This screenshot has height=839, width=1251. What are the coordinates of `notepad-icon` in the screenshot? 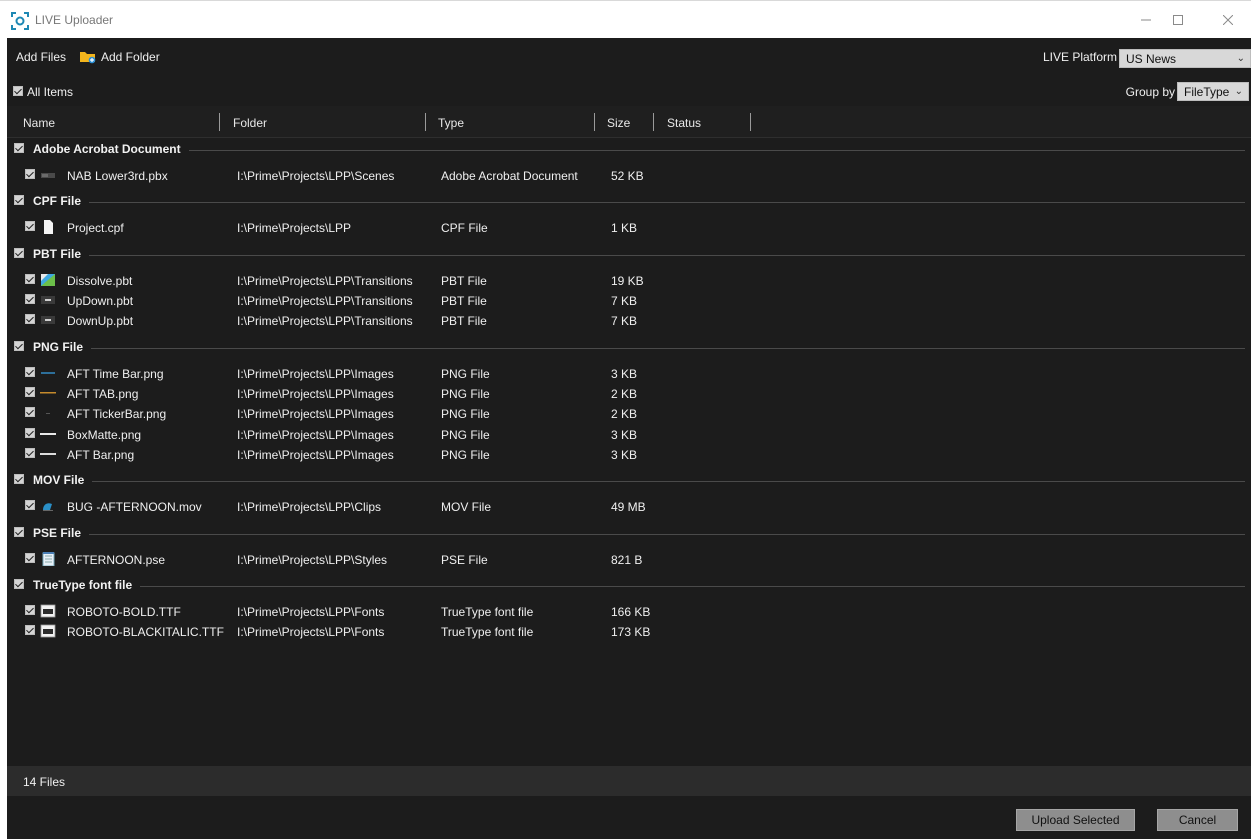 It's located at (48, 559).